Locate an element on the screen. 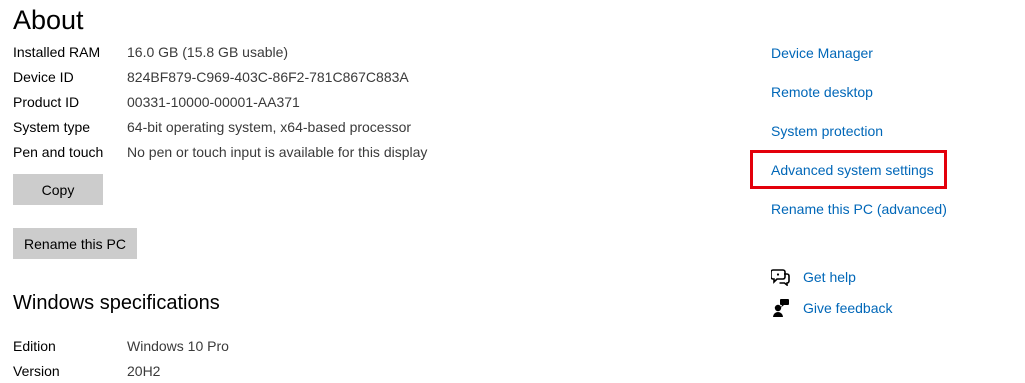  spec-label: Device ID is located at coordinates (43, 76).